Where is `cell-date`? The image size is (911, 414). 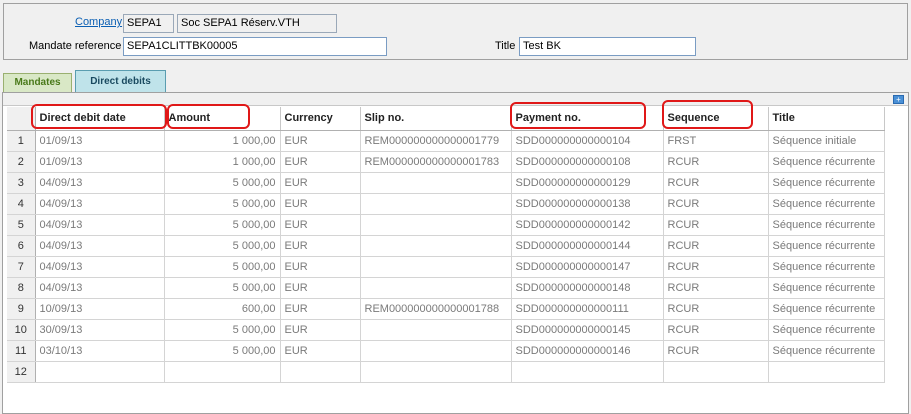
cell-date is located at coordinates (100, 372).